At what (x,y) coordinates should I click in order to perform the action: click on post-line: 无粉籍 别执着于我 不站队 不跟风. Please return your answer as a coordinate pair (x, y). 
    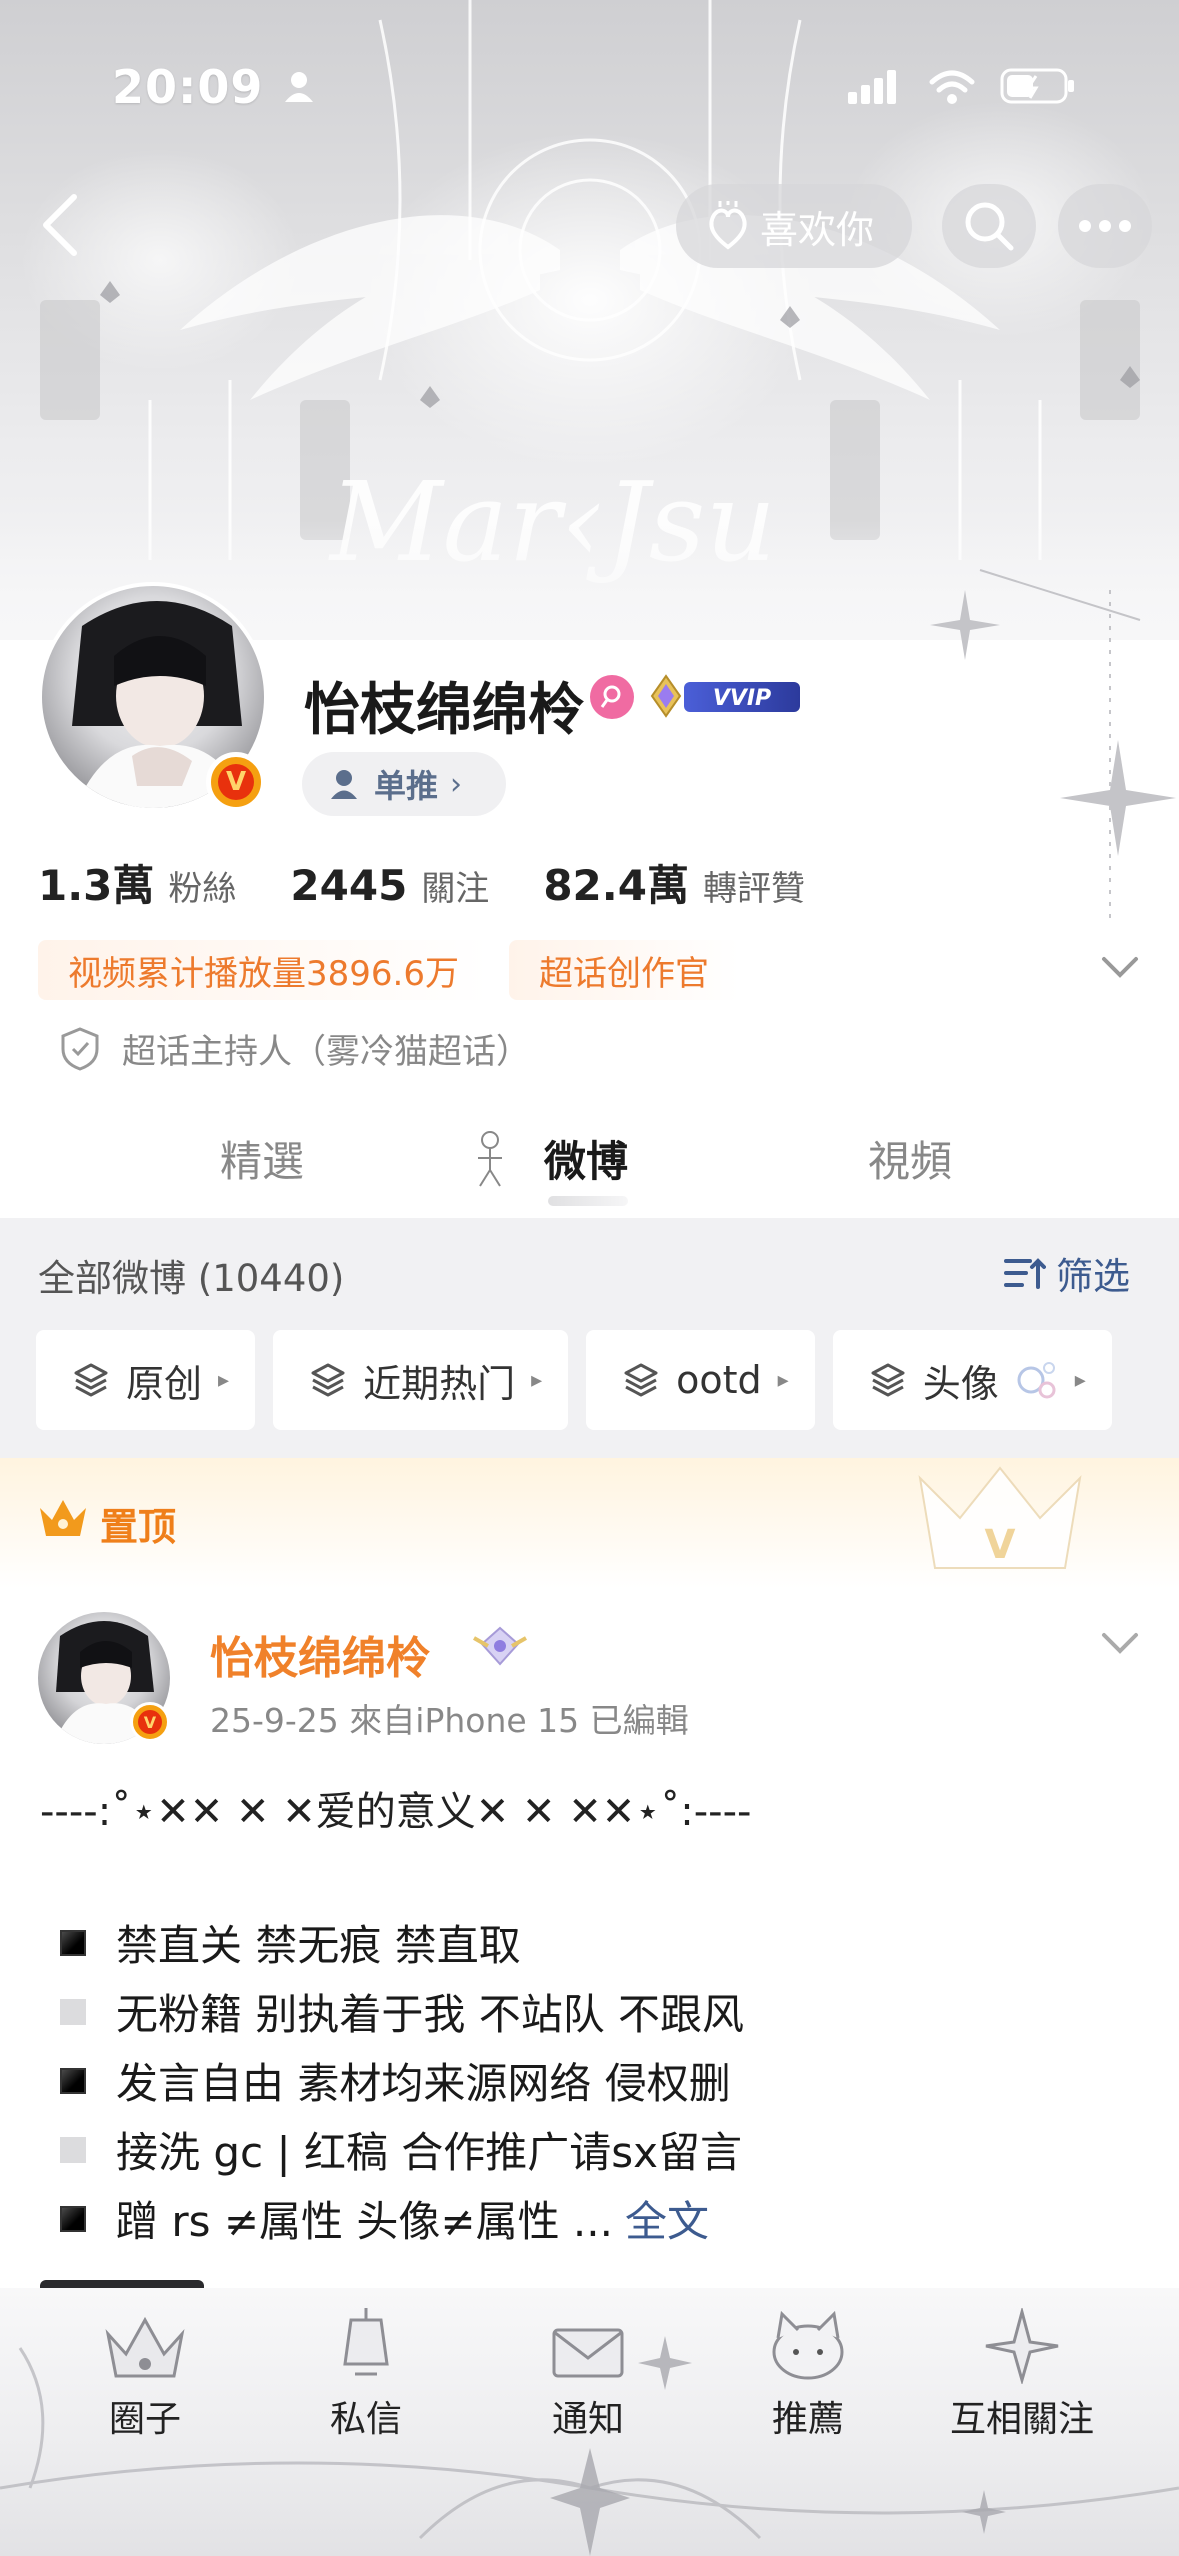
    Looking at the image, I should click on (590, 2011).